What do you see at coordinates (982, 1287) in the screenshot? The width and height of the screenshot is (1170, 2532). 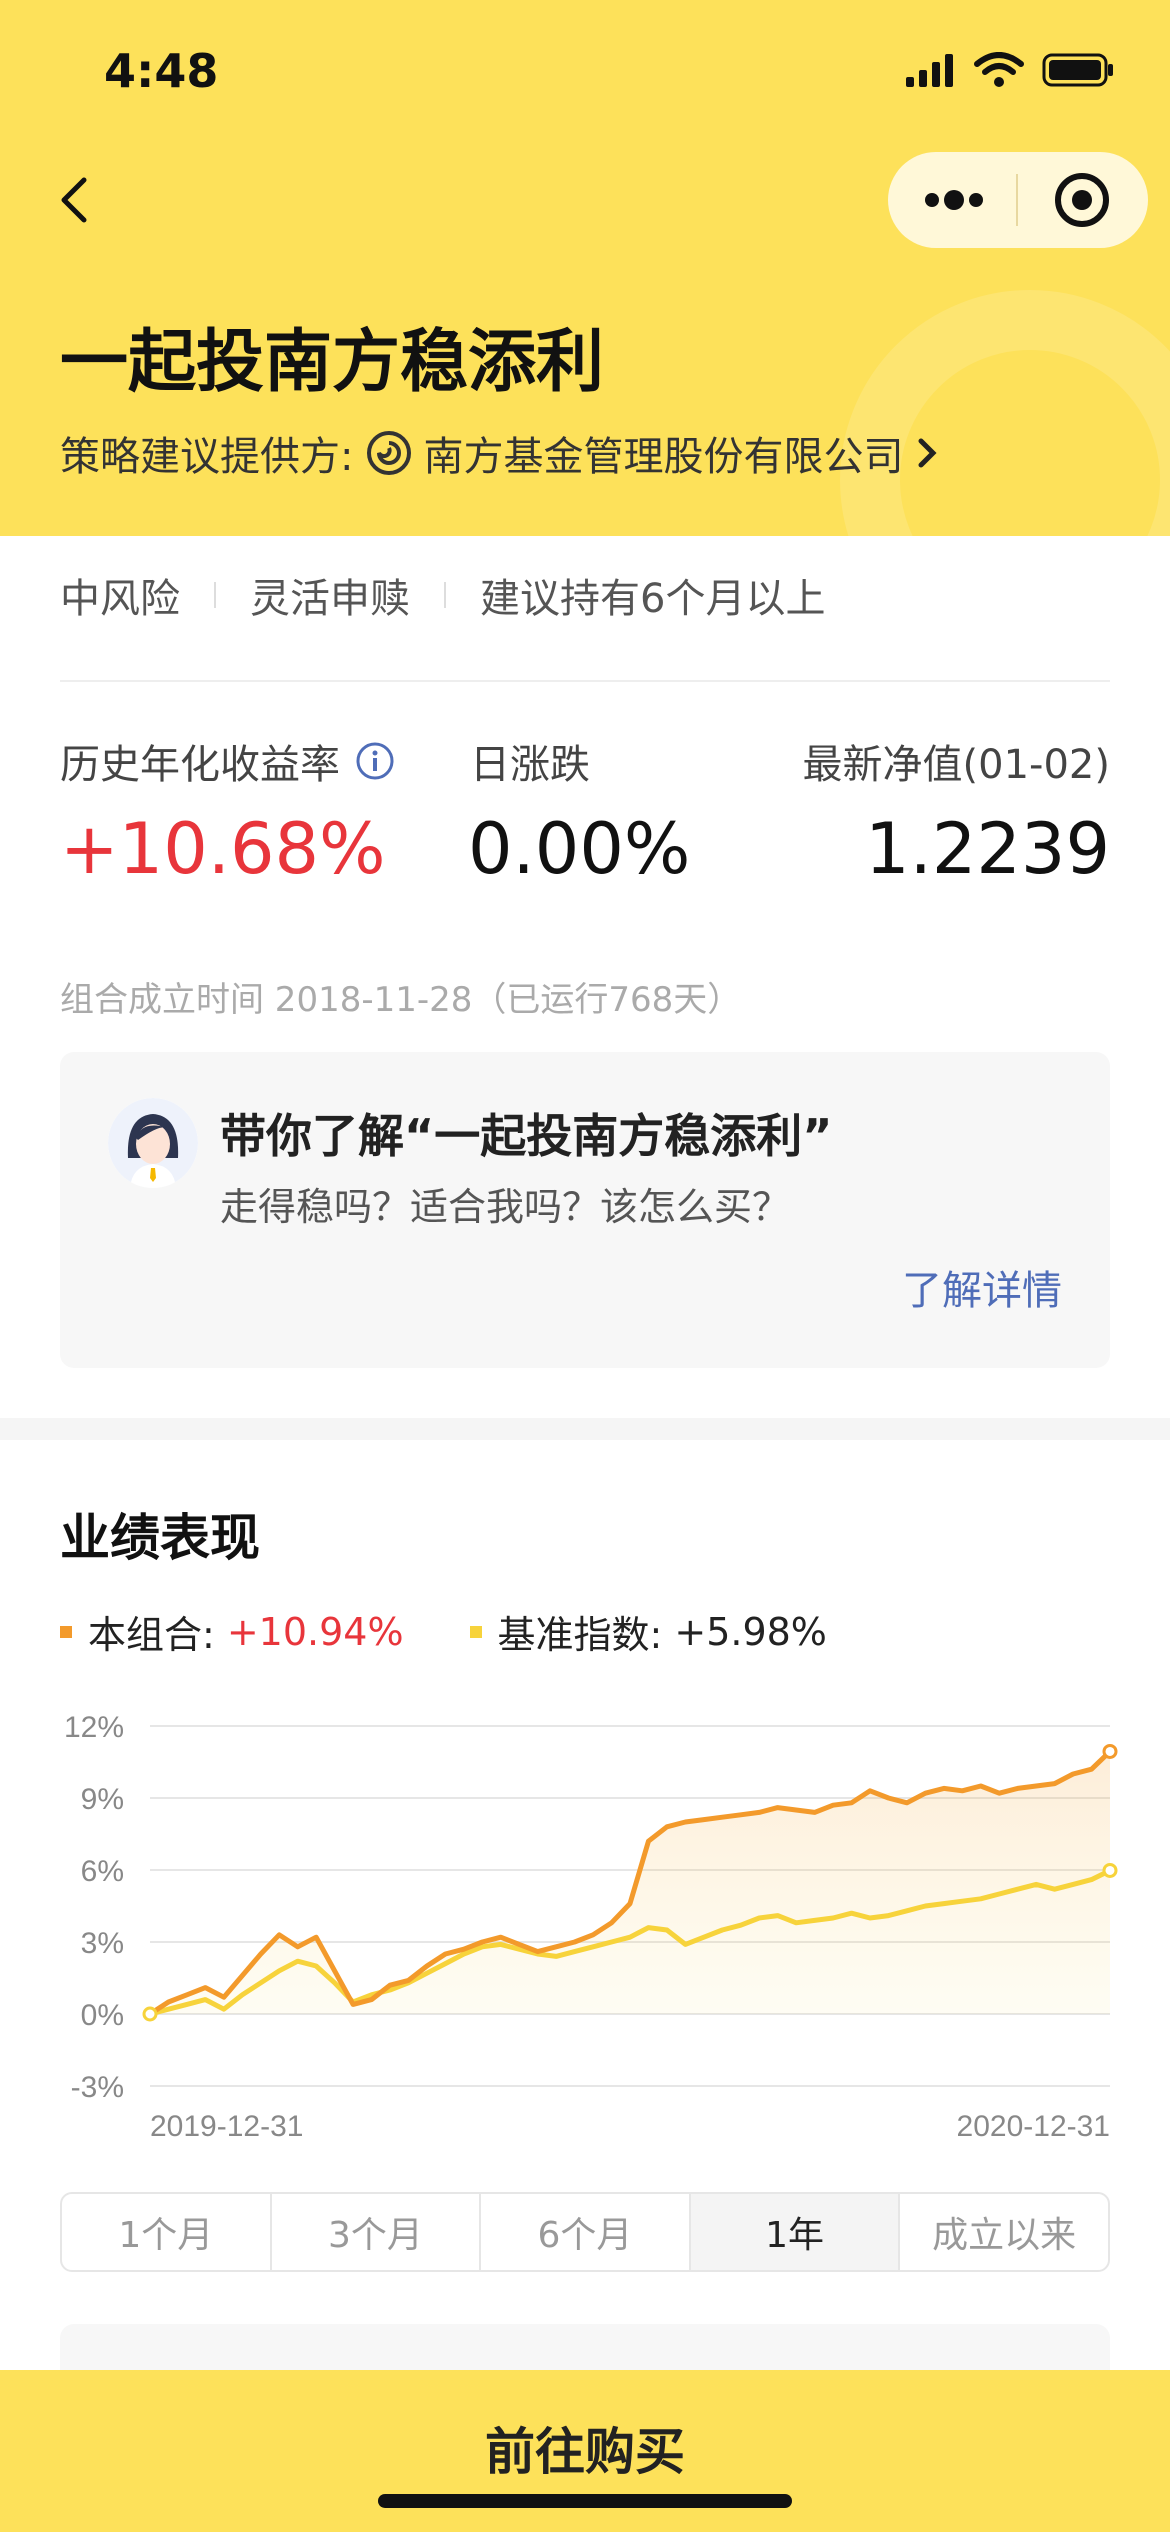 I see `learn-more-link: 了解详情` at bounding box center [982, 1287].